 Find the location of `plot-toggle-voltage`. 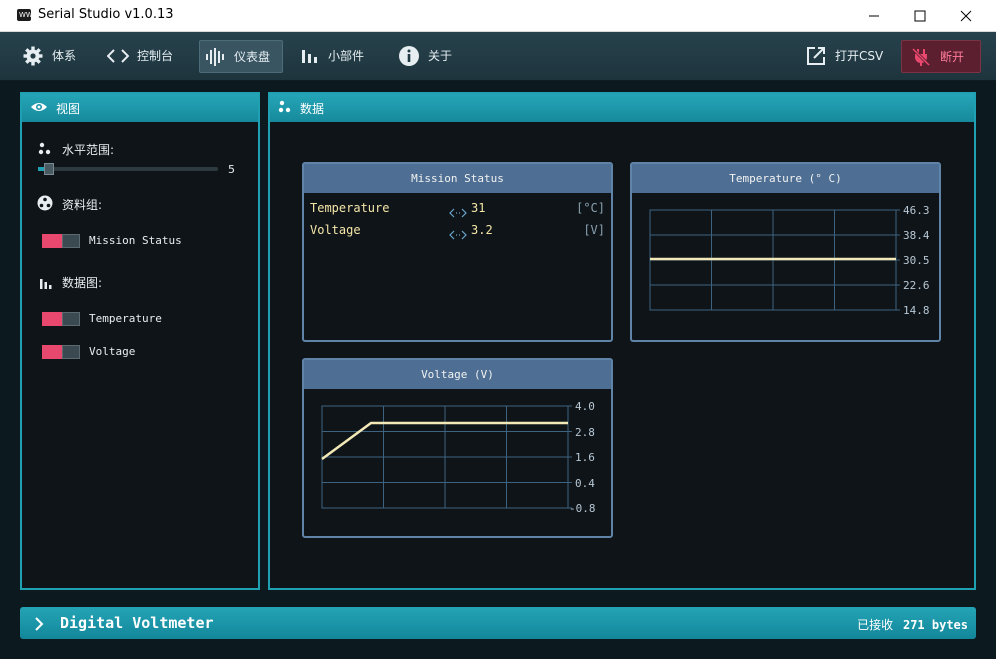

plot-toggle-voltage is located at coordinates (61, 352).